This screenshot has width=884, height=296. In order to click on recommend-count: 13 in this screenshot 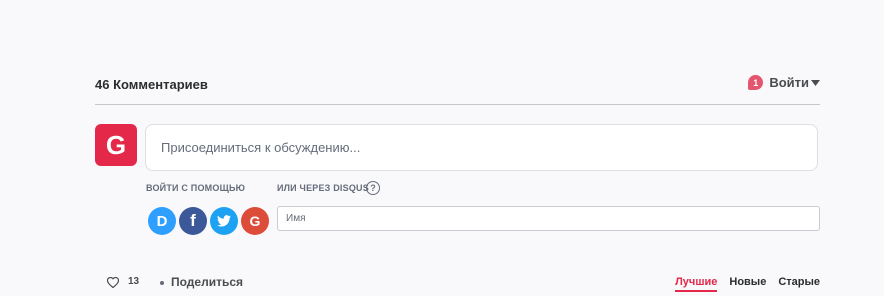, I will do `click(134, 281)`.